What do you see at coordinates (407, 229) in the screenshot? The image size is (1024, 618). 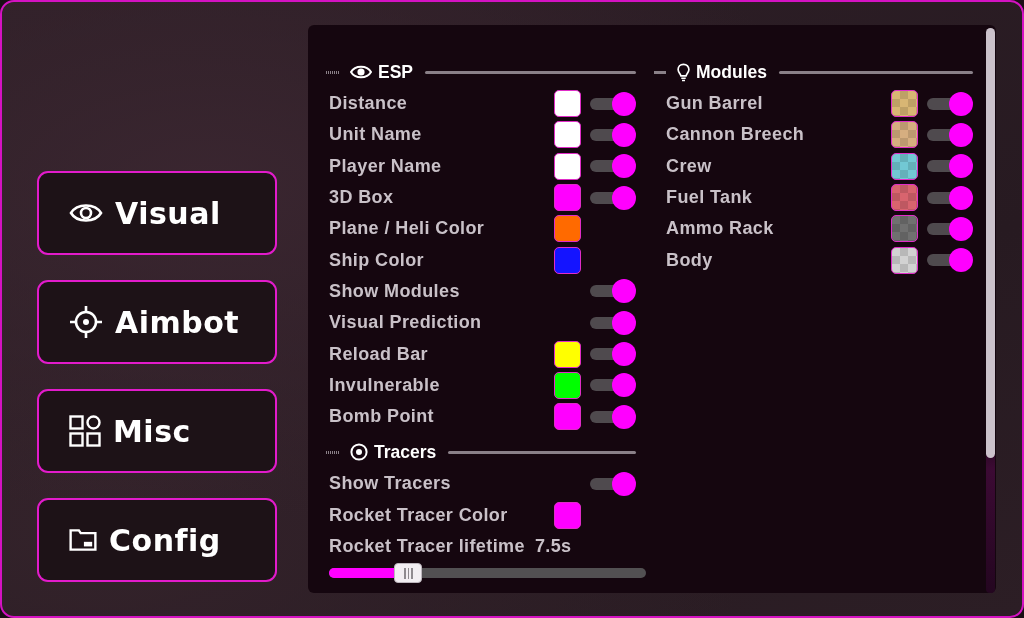 I see `option-label: Plane / Heli Color` at bounding box center [407, 229].